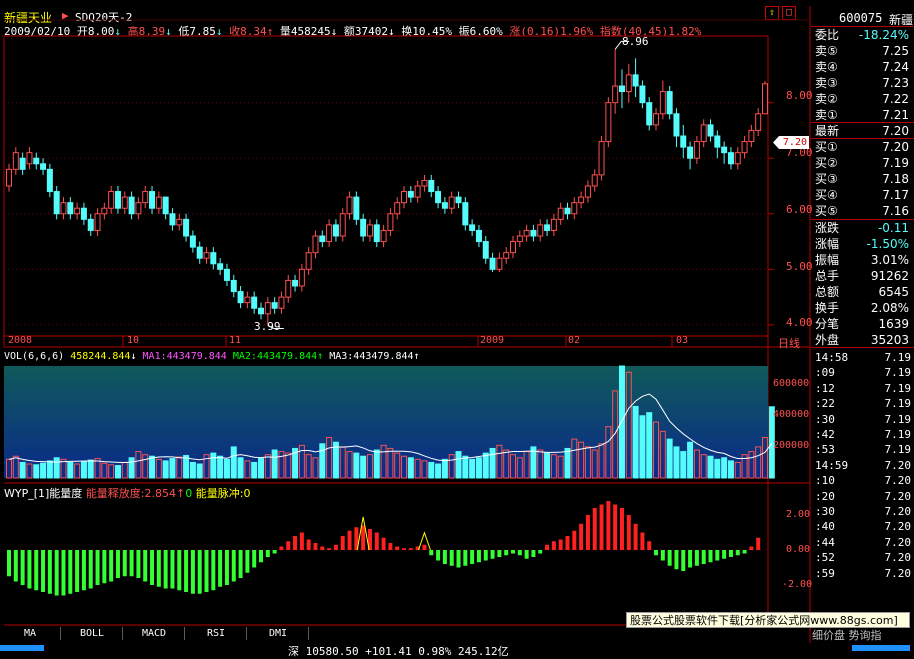 The image size is (914, 659). Describe the element at coordinates (92, 633) in the screenshot. I see `tab-boll: BOLL` at that location.